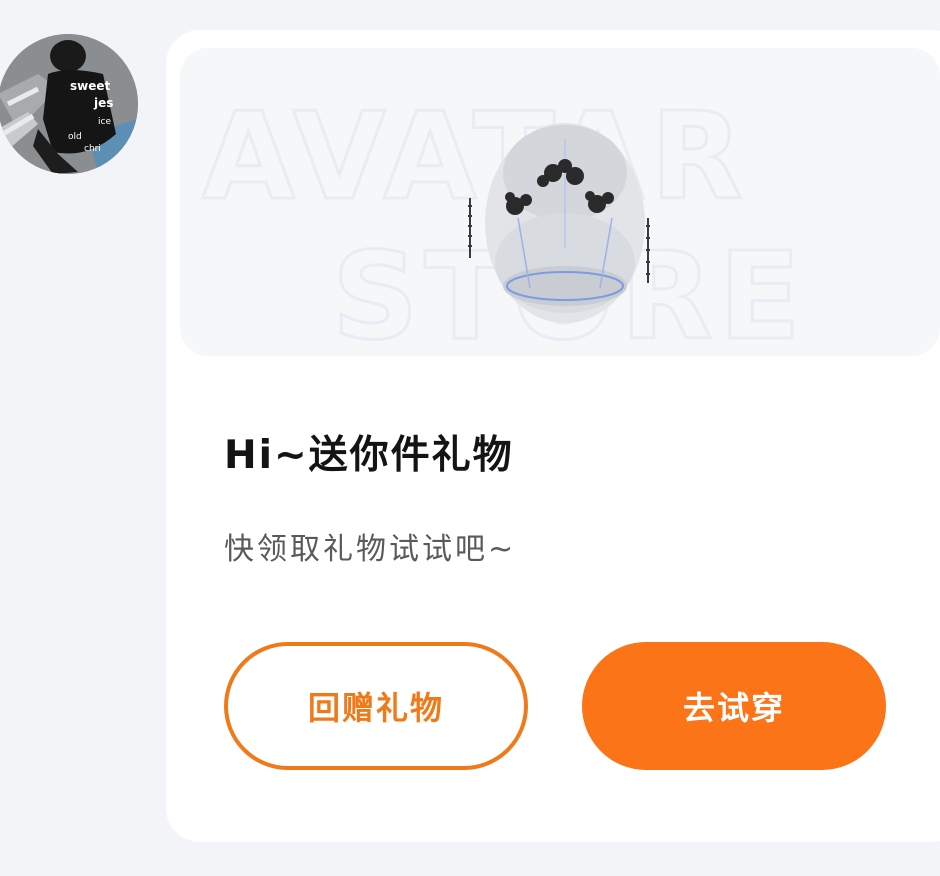  What do you see at coordinates (92, 149) in the screenshot?
I see `shirt-text-5: chri` at bounding box center [92, 149].